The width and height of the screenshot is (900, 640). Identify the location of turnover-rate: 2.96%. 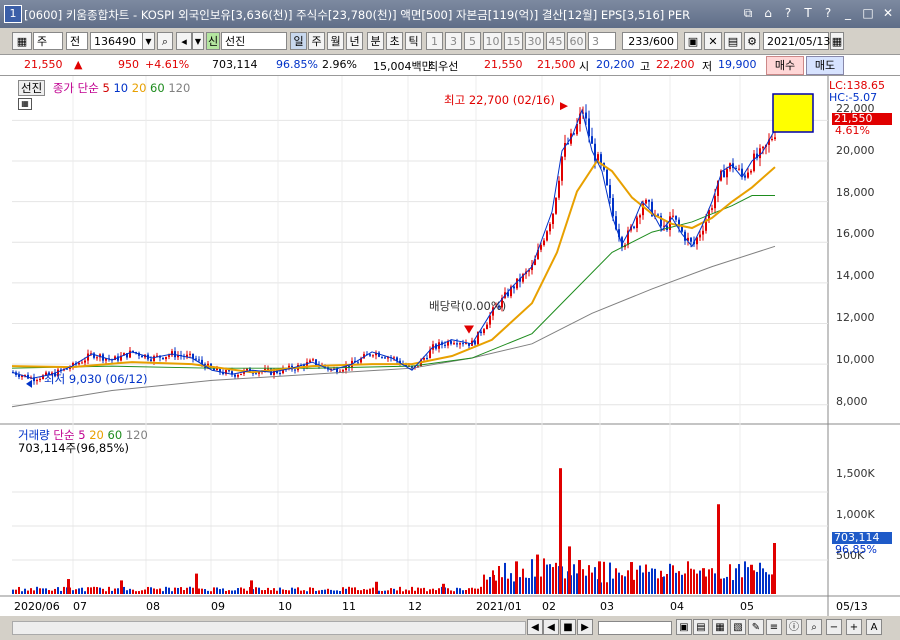
(339, 64).